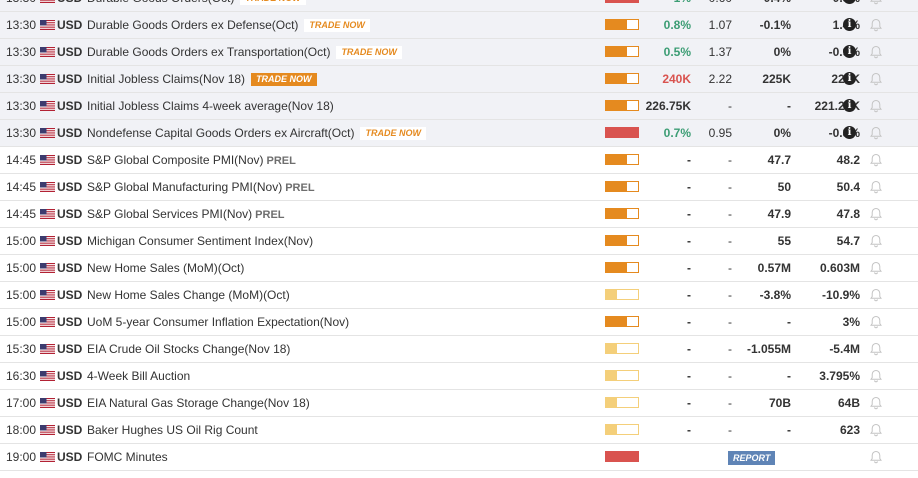 The height and width of the screenshot is (478, 918). I want to click on event-name: 4-Week Bill Auction, so click(138, 376).